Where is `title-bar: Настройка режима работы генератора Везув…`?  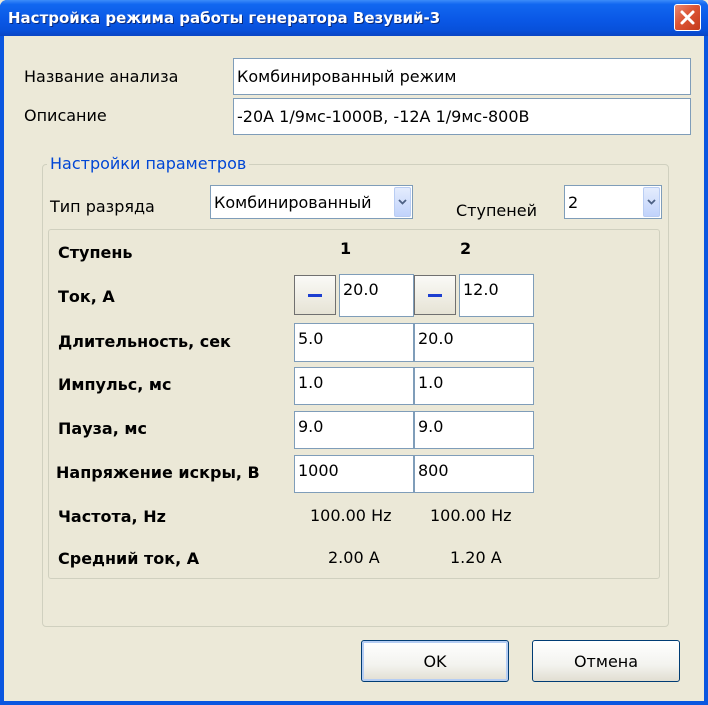
title-bar: Настройка режима работы генератора Везув… is located at coordinates (354, 18).